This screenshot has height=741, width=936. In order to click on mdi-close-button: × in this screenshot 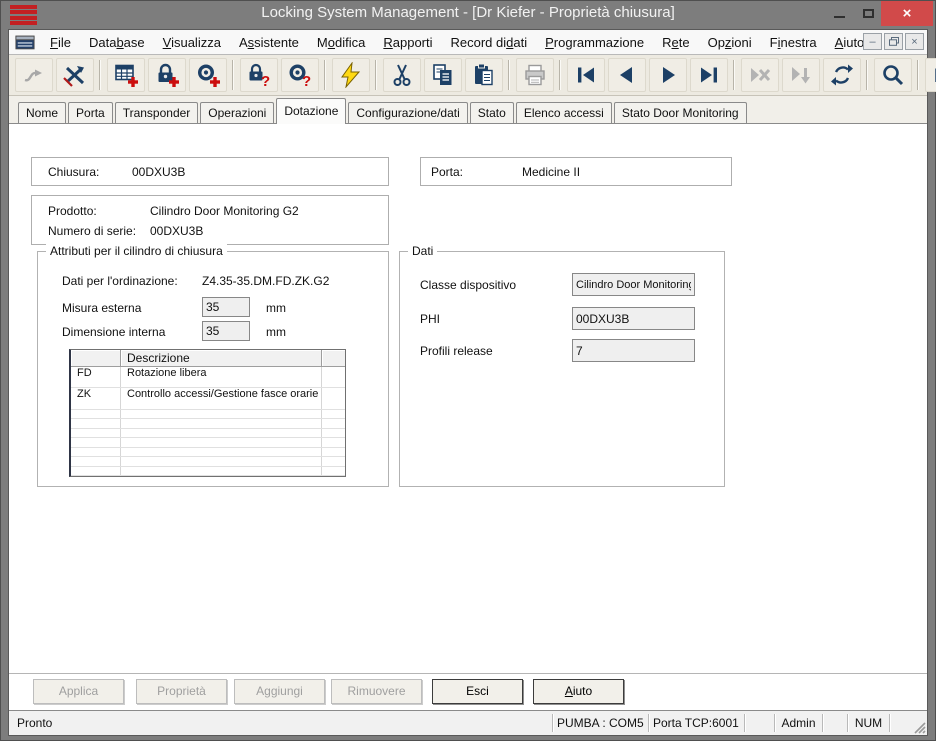, I will do `click(914, 41)`.